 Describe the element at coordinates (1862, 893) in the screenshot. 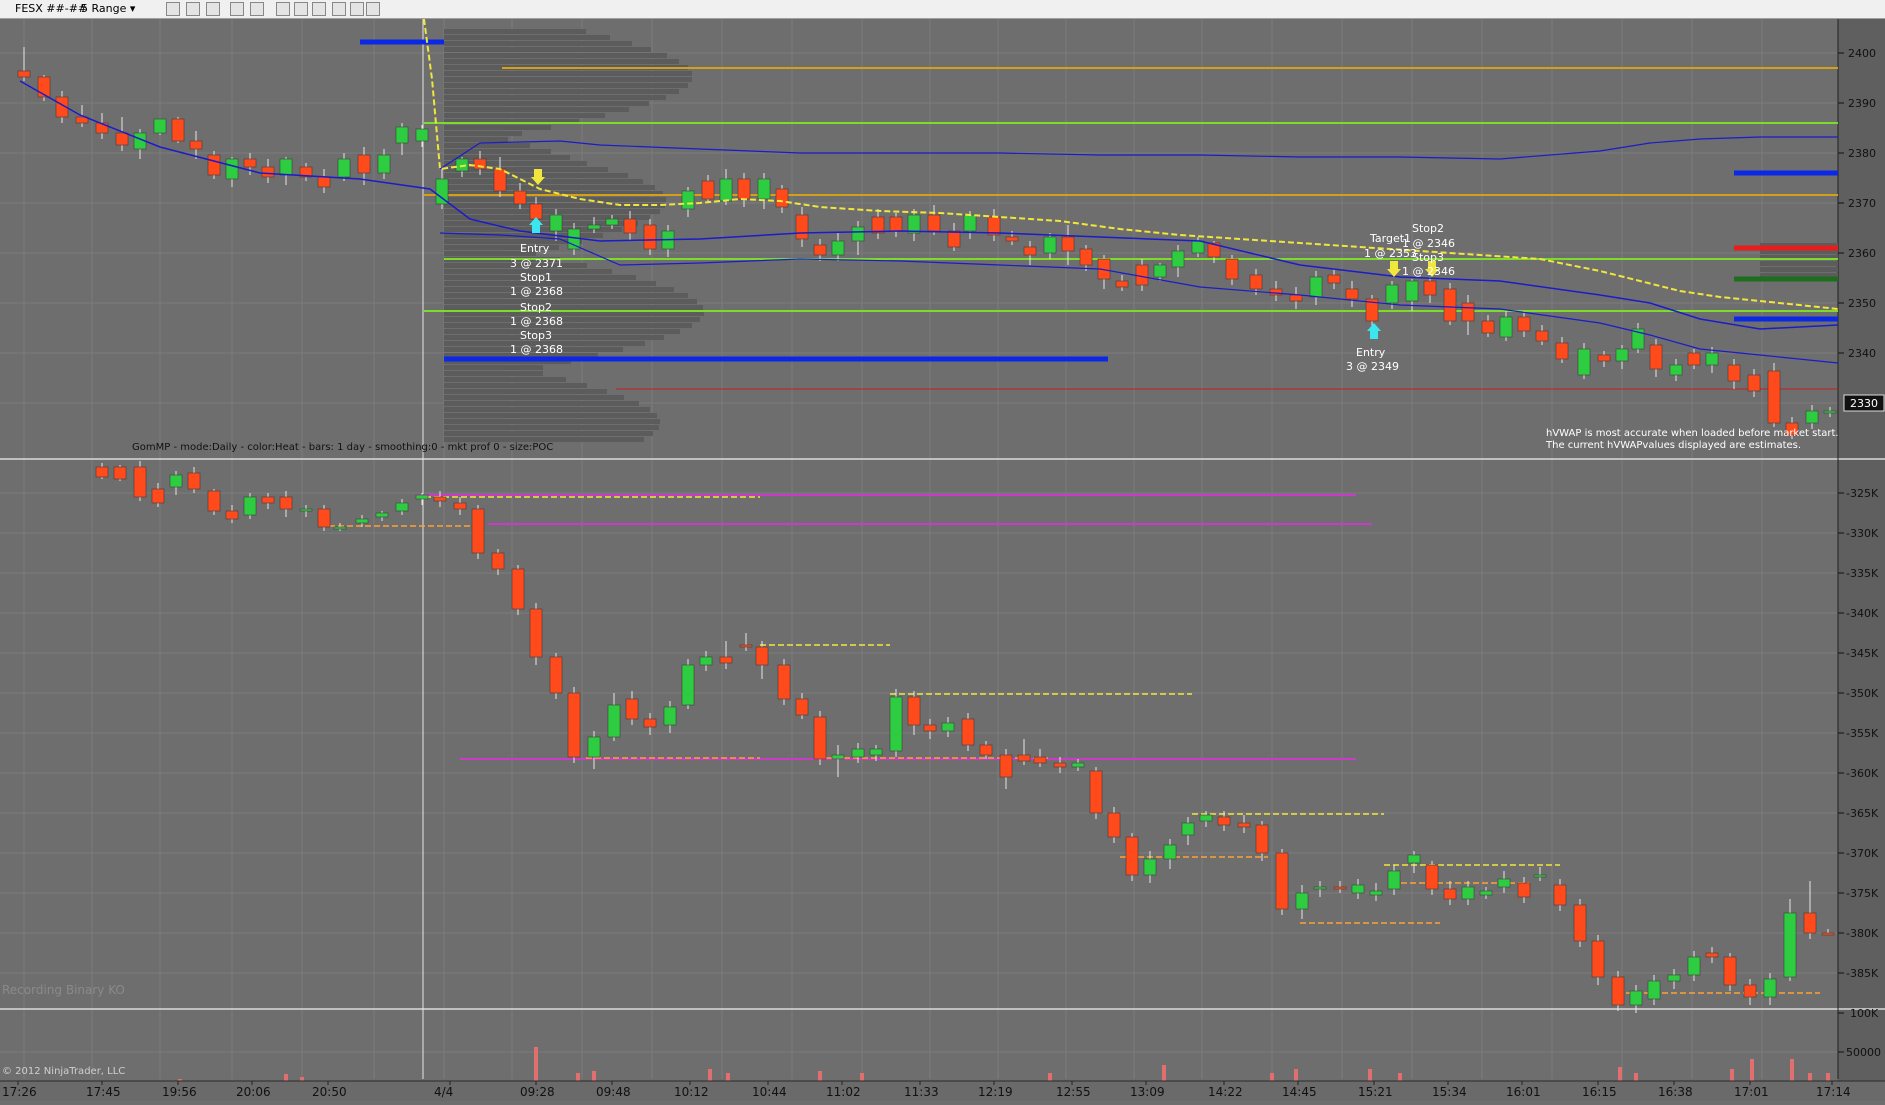

I see `delta-axis-label: -375K` at that location.